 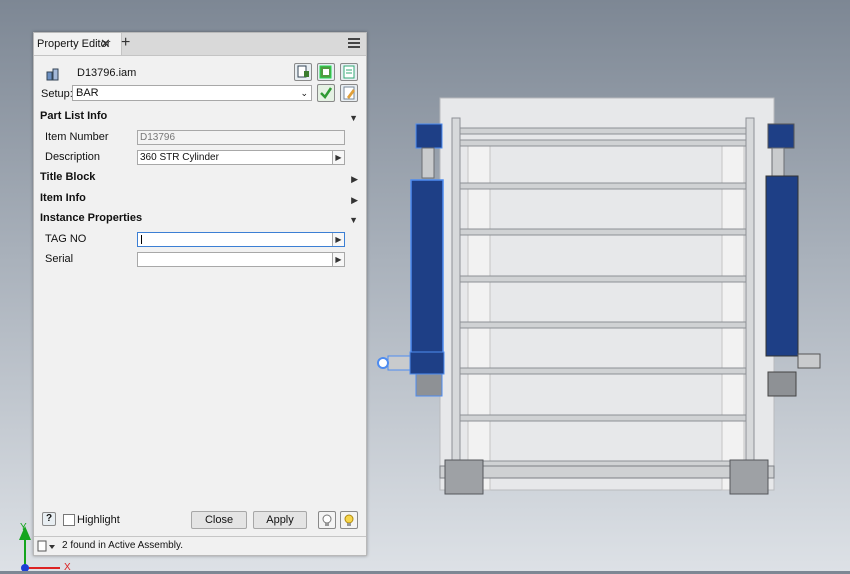 What do you see at coordinates (107, 73) in the screenshot?
I see `file-name: D13796.iam` at bounding box center [107, 73].